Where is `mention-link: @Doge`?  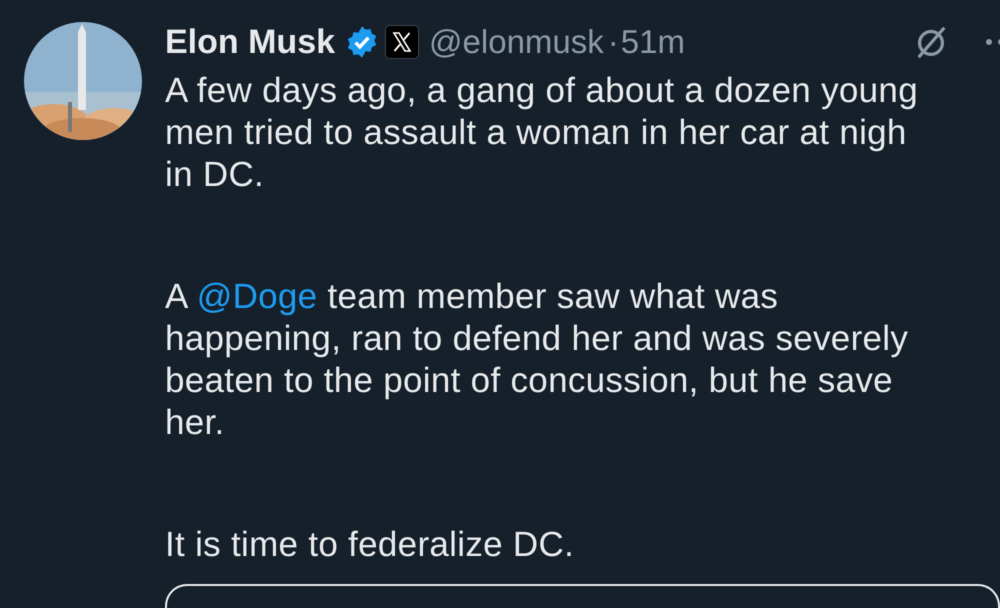 mention-link: @Doge is located at coordinates (257, 296).